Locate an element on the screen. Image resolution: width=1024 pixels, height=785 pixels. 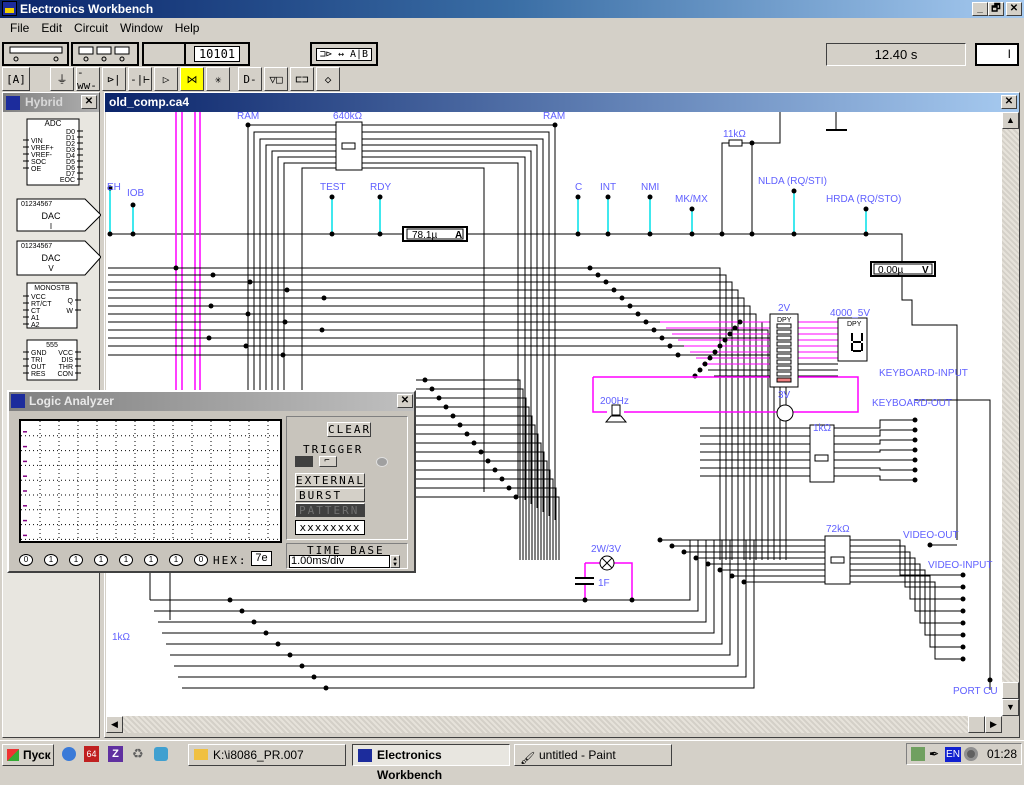
pin-label: CON is located at coordinates (65, 374).